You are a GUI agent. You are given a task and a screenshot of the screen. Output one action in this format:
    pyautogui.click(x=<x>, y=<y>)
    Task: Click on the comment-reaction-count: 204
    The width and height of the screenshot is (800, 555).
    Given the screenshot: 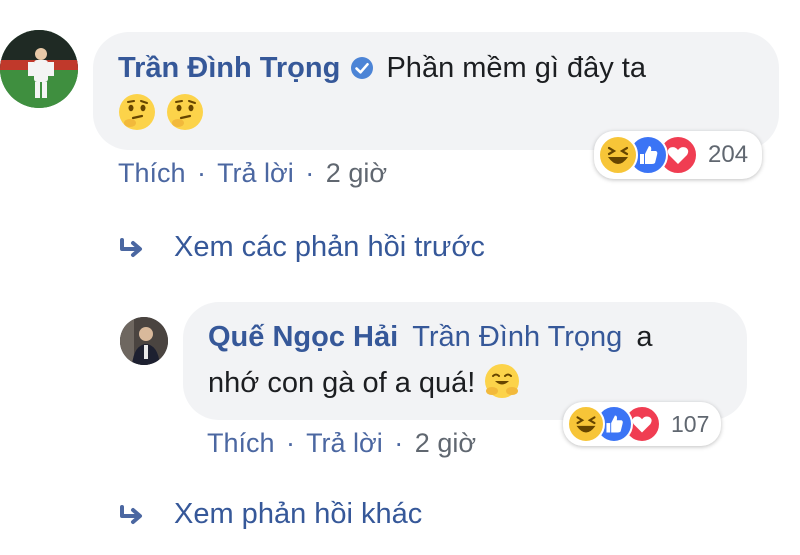 What is the action you would take?
    pyautogui.click(x=728, y=154)
    